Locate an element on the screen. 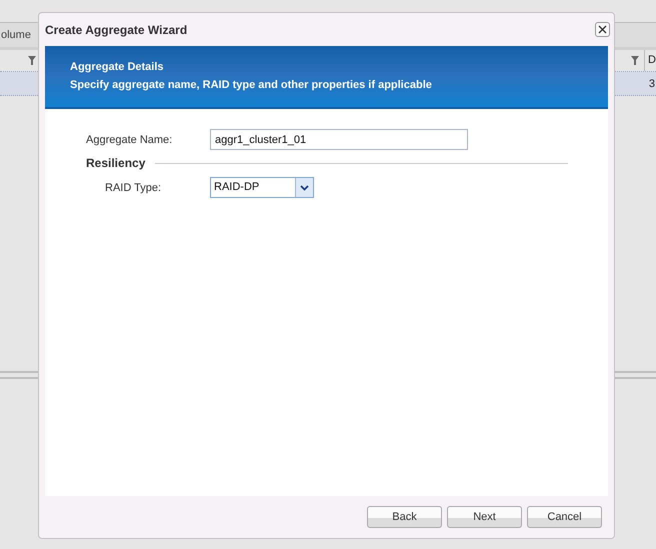 This screenshot has height=549, width=656. wizard-button: Next is located at coordinates (484, 517).